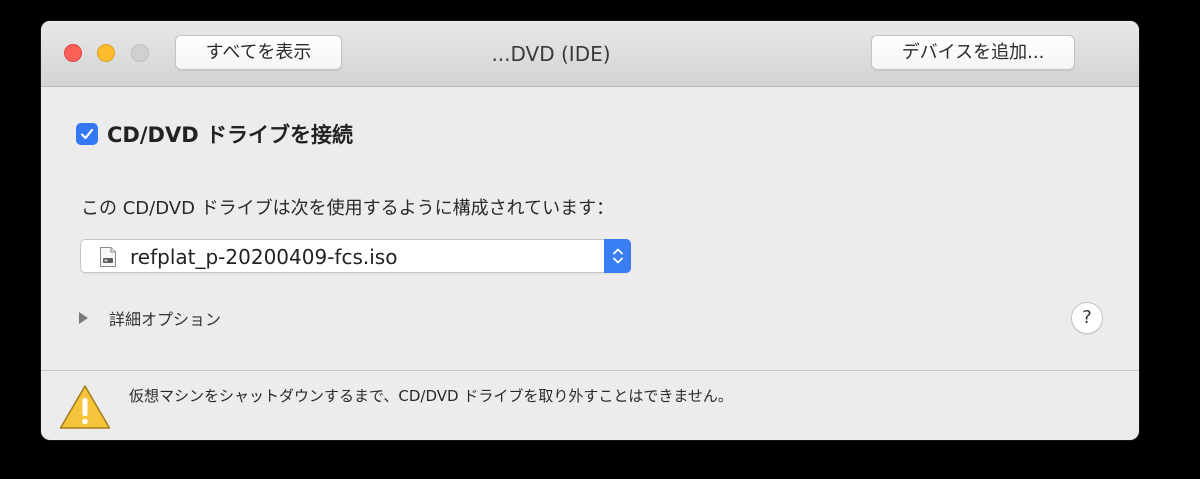 The width and height of the screenshot is (1200, 479). Describe the element at coordinates (264, 257) in the screenshot. I see `selected-file-name: refplat_p-20200409-fcs.iso` at that location.